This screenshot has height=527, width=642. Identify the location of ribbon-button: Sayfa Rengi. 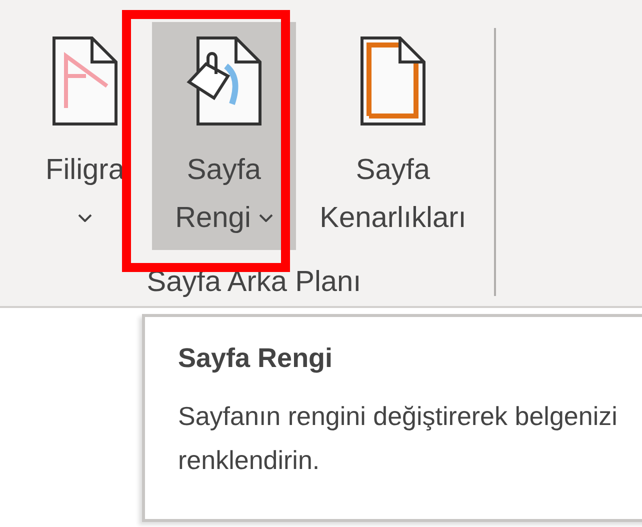
(224, 136).